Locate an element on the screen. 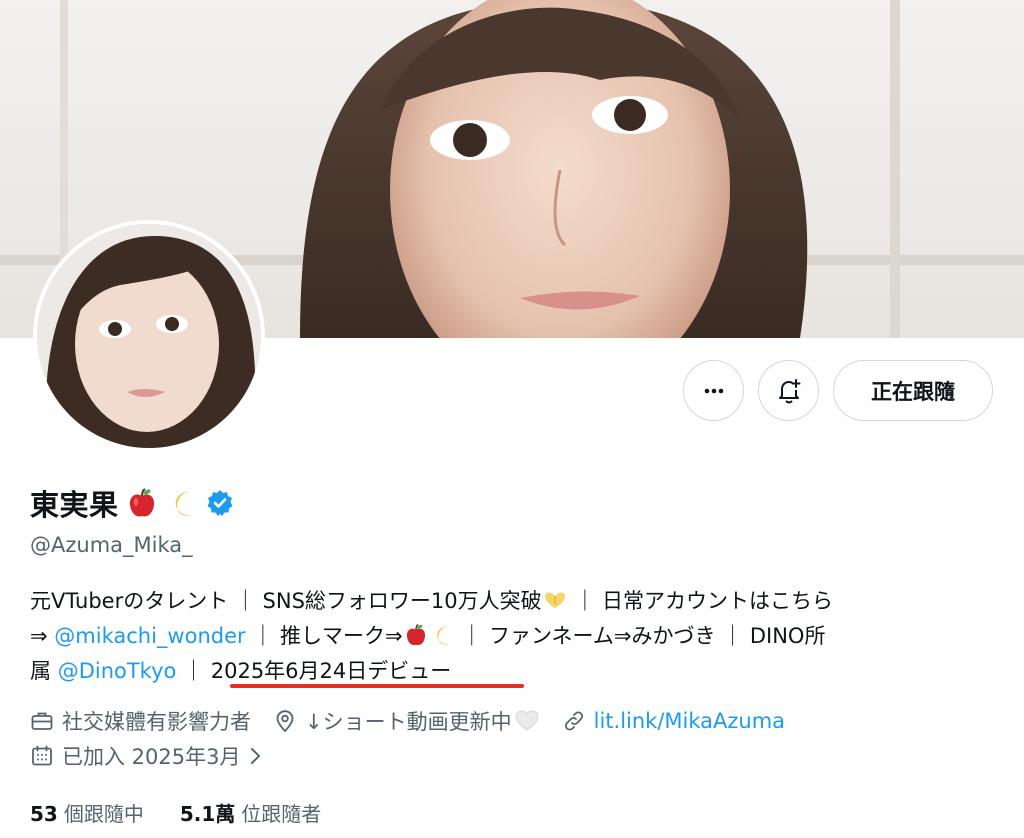 This screenshot has width=1024, height=838. location-label: ↓ショート動画更新中 is located at coordinates (408, 722).